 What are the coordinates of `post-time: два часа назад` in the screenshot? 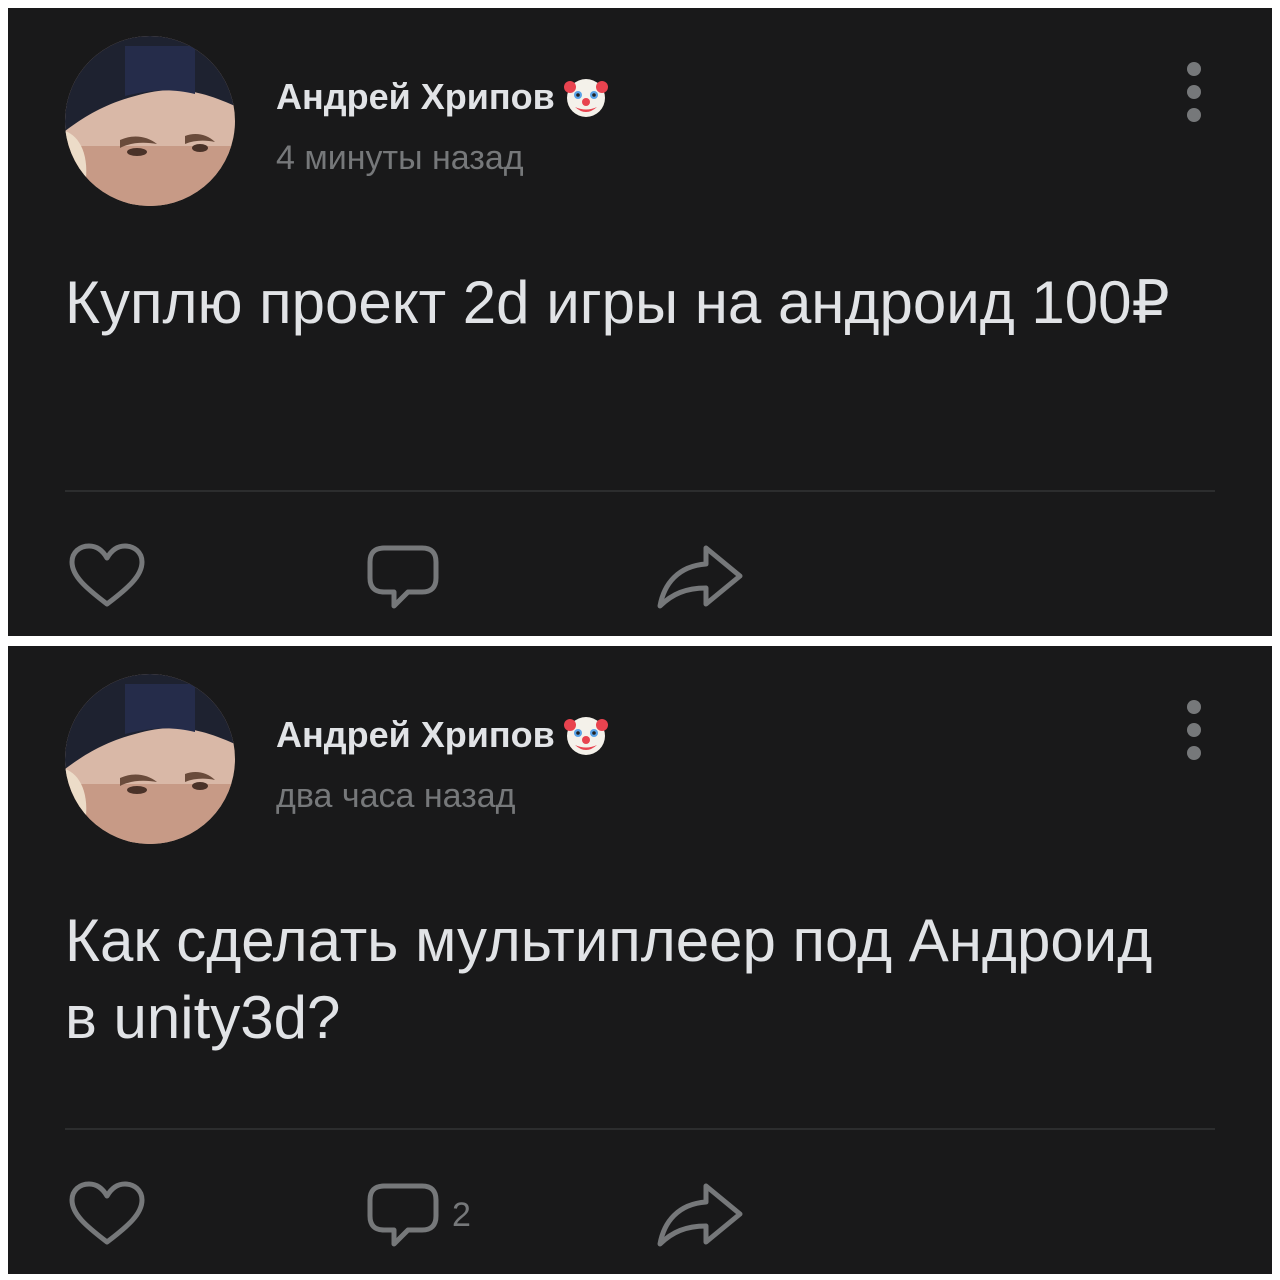 It's located at (396, 796).